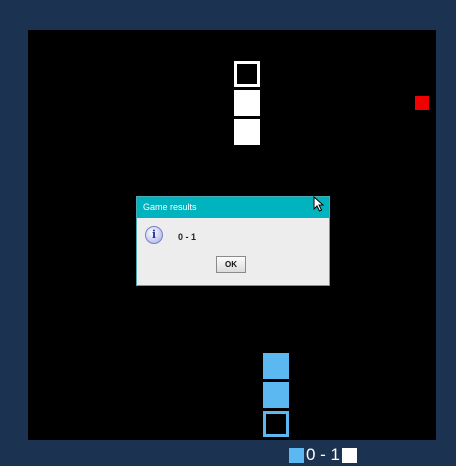 The width and height of the screenshot is (456, 466). I want to click on dialog-titlebar: Game results, so click(233, 207).